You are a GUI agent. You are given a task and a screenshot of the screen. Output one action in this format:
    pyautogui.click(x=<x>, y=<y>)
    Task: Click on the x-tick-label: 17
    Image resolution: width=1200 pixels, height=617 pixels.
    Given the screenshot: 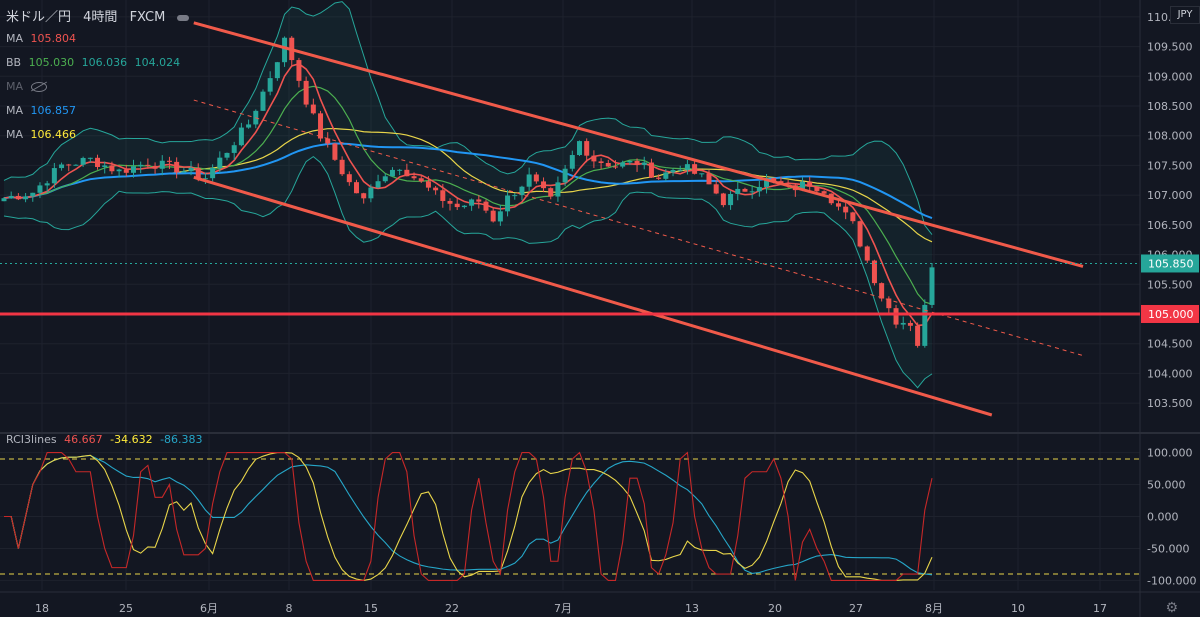 What is the action you would take?
    pyautogui.click(x=1100, y=608)
    